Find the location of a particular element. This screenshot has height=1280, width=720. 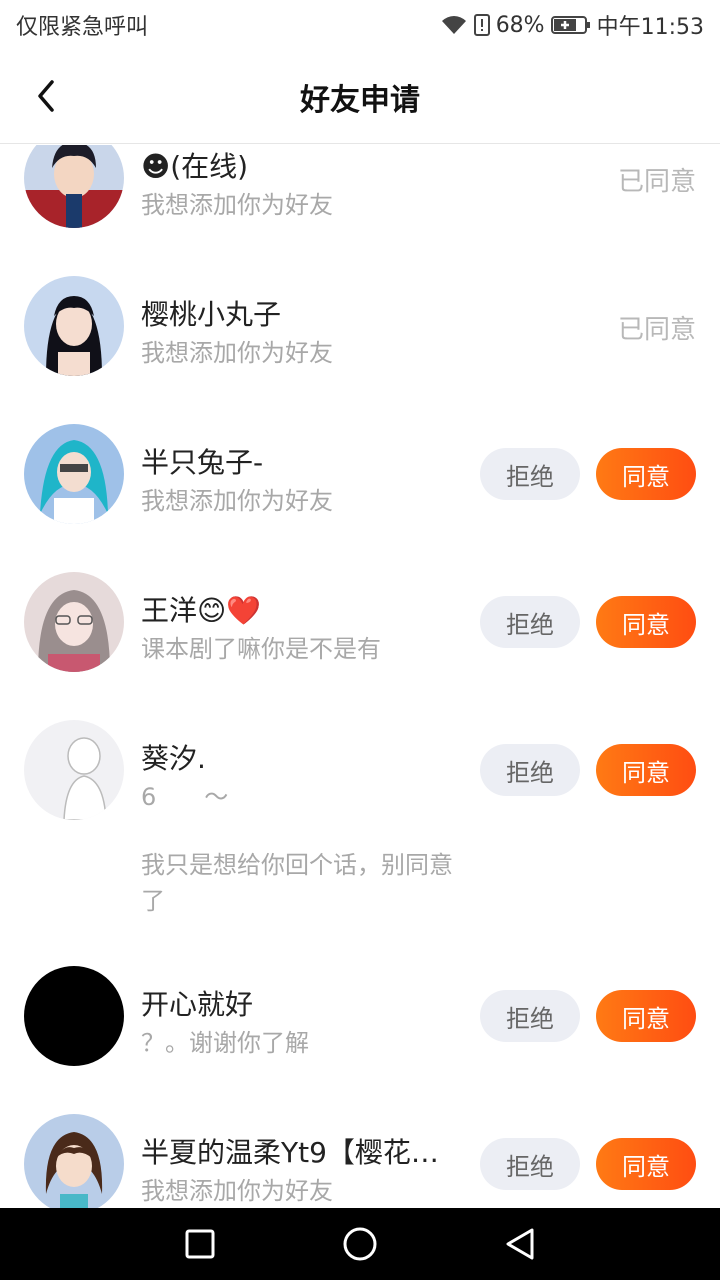

battery-charging-icon is located at coordinates (570, 25).